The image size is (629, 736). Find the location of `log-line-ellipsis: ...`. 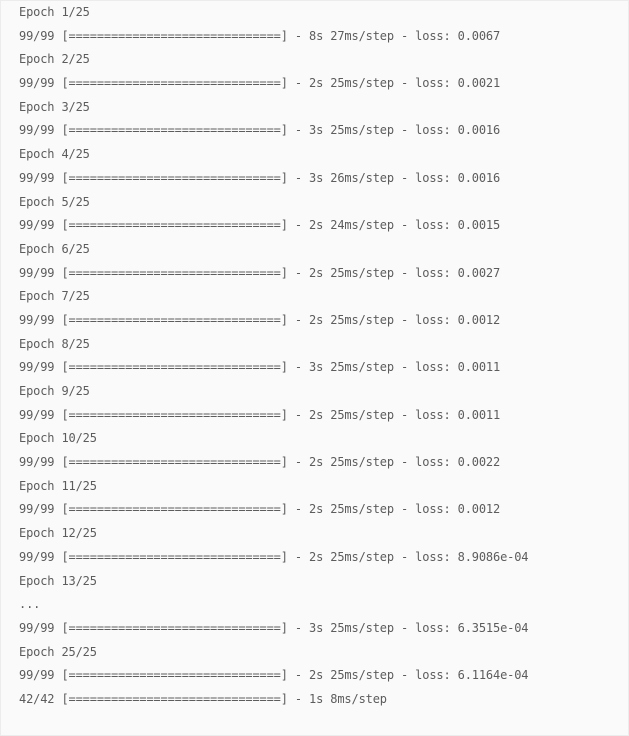

log-line-ellipsis: ... is located at coordinates (30, 604).